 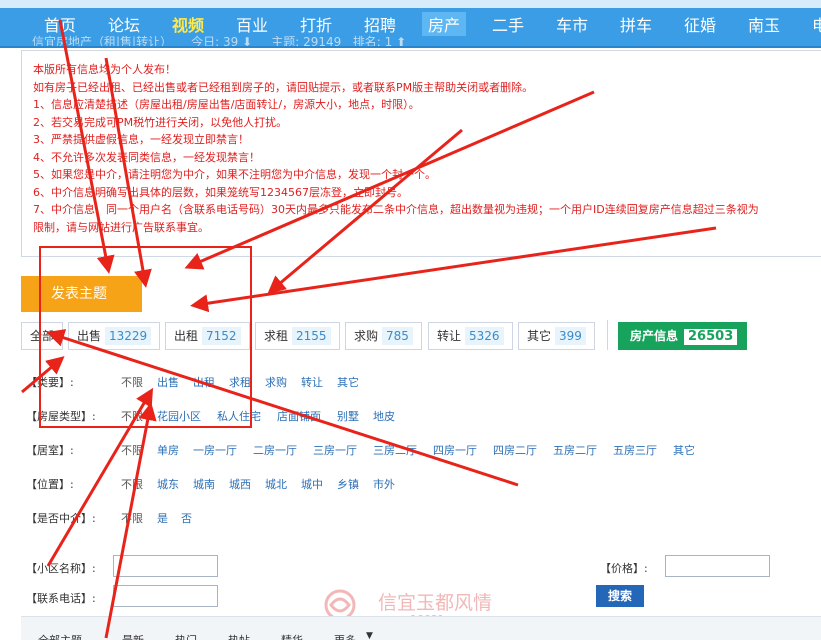 I want to click on filter-option: 城南, so click(x=204, y=484).